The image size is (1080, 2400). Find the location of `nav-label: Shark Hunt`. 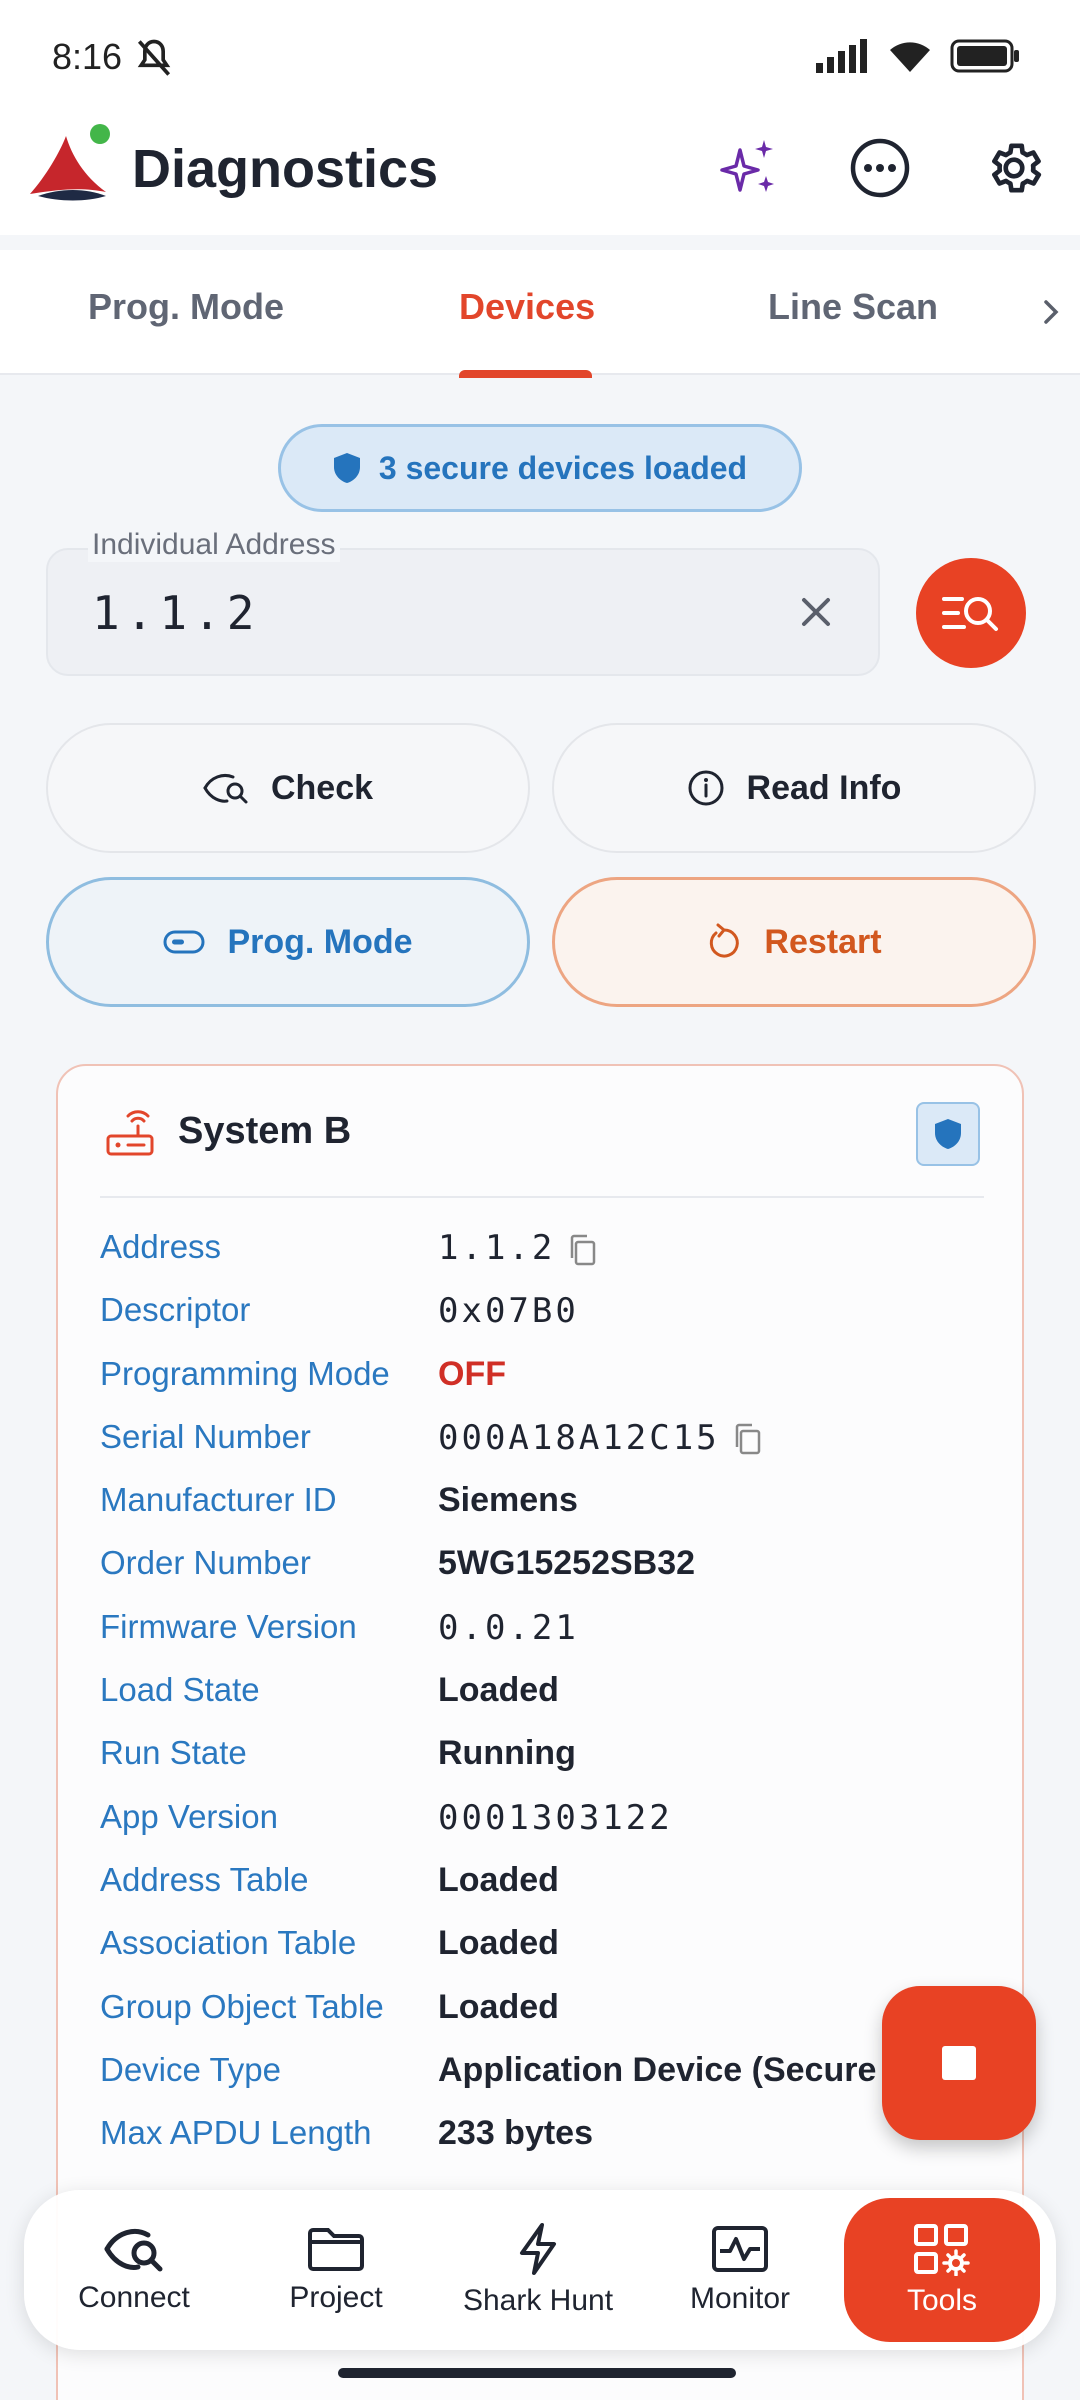

nav-label: Shark Hunt is located at coordinates (538, 2300).